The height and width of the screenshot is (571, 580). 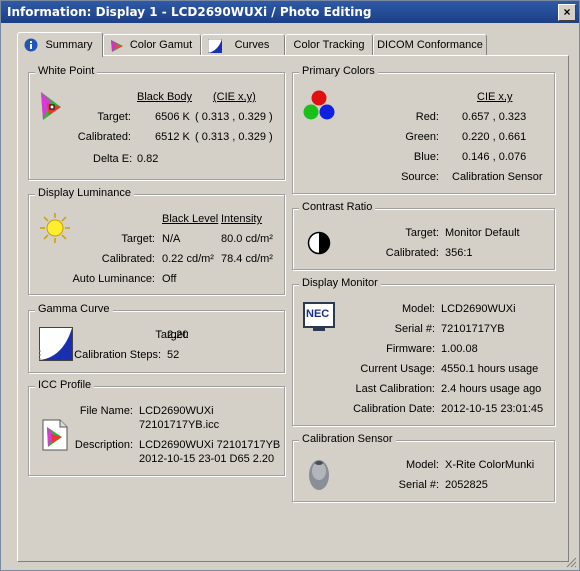 I want to click on icc-description-line1: LCD2690WUXi 72101717YB, so click(x=210, y=445).